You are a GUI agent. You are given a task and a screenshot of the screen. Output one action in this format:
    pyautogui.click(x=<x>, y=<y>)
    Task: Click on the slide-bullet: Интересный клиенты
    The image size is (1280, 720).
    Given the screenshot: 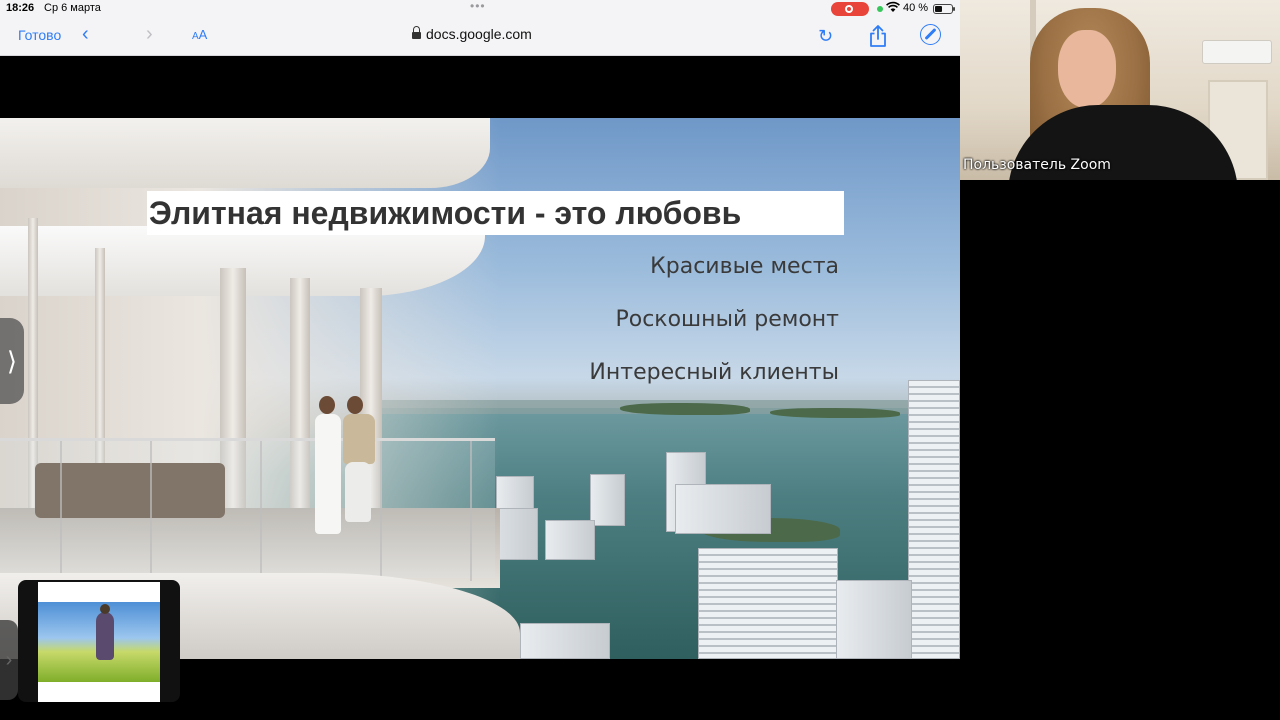 What is the action you would take?
    pyautogui.click(x=714, y=372)
    